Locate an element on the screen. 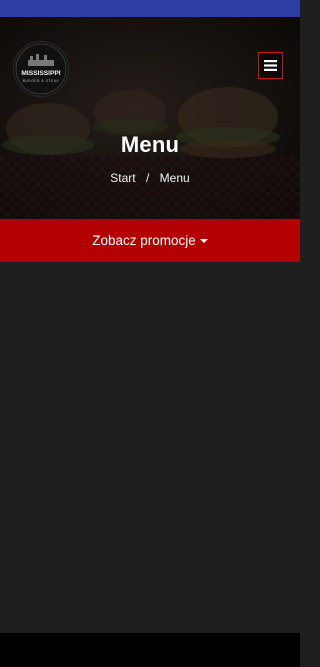 This screenshot has height=667, width=320. hamburger-menu-button is located at coordinates (270, 65).